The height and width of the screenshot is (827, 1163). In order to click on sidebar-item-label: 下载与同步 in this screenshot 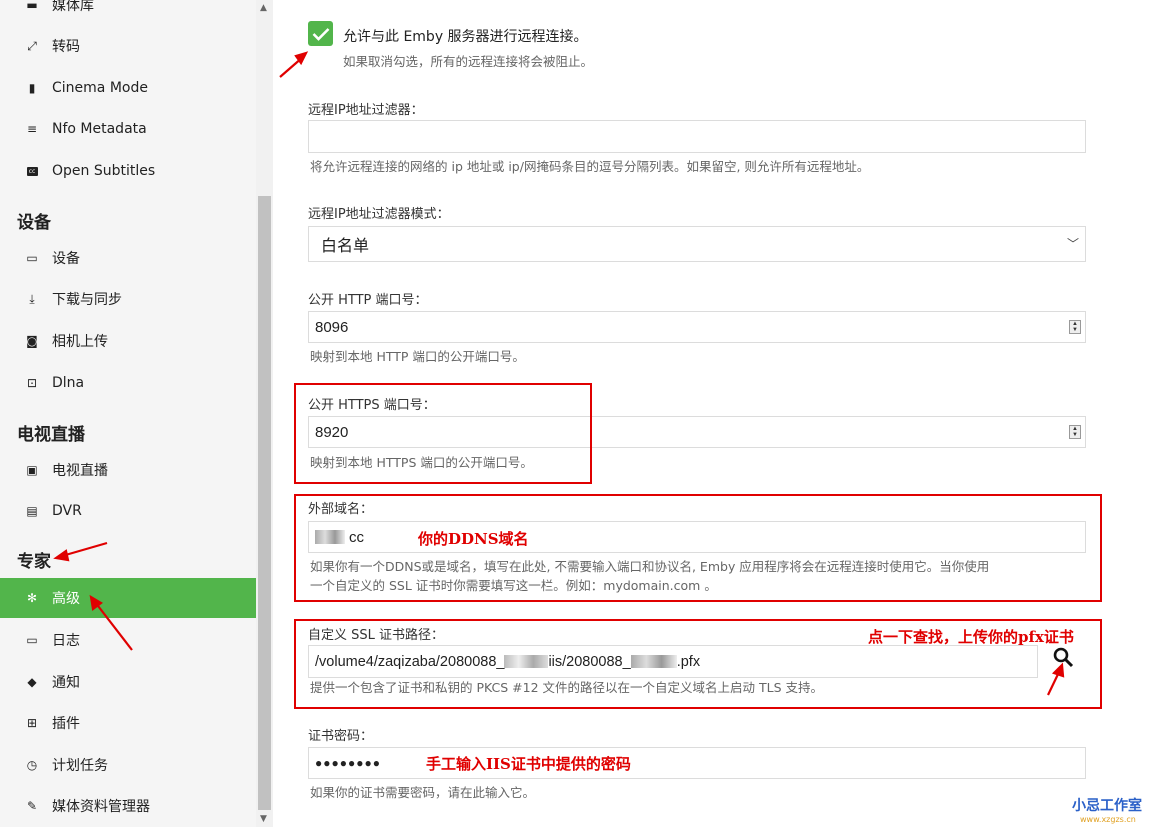, I will do `click(87, 300)`.